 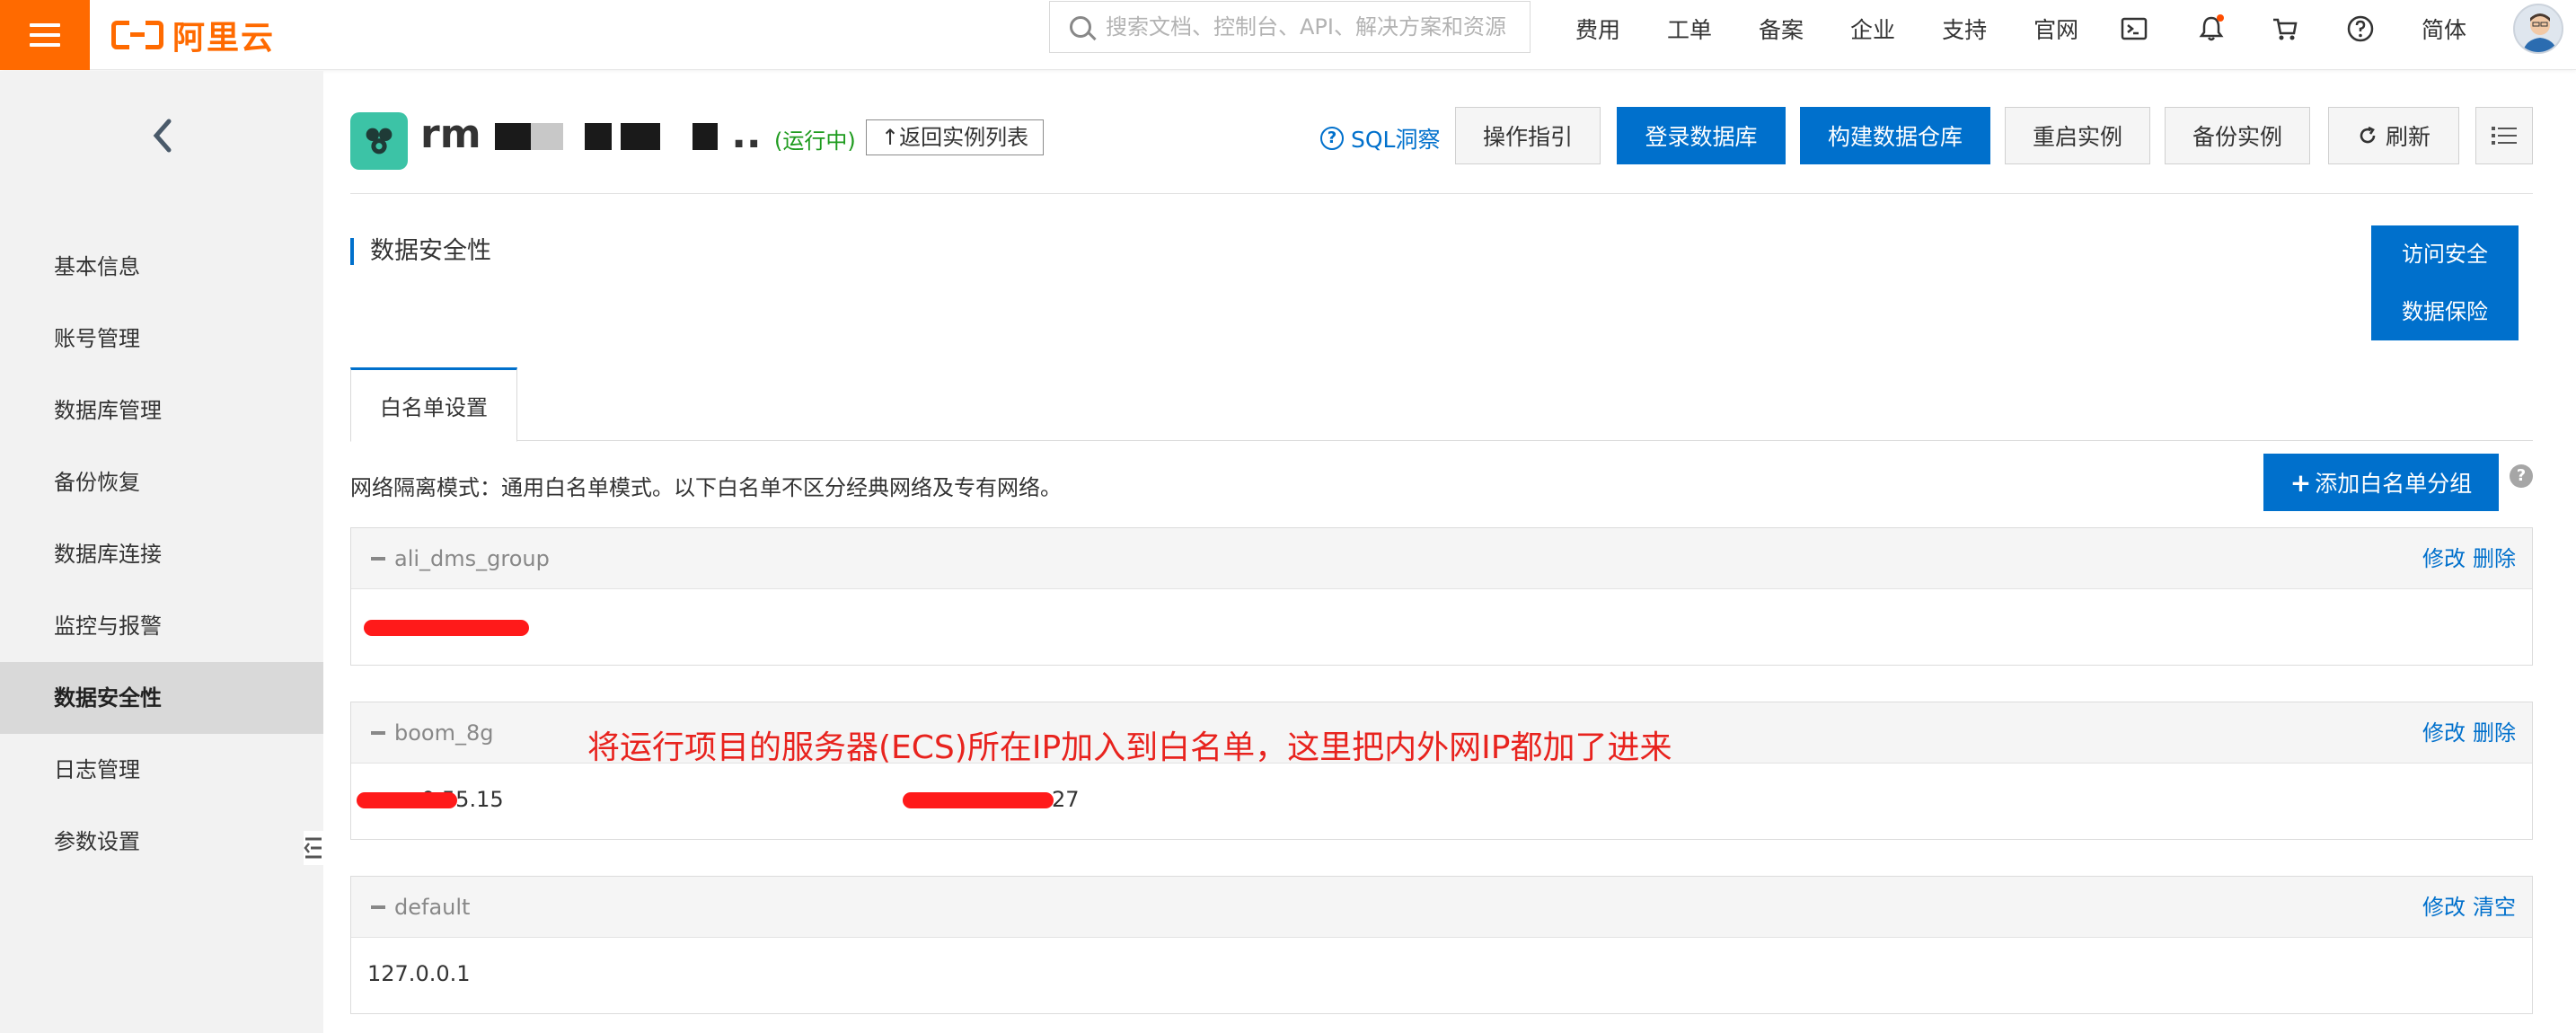 I want to click on annotation-text: 将运行项目的服务器(ECS)所在IP加入到白名单，这里把内外网IP都加了进来, so click(x=1129, y=747).